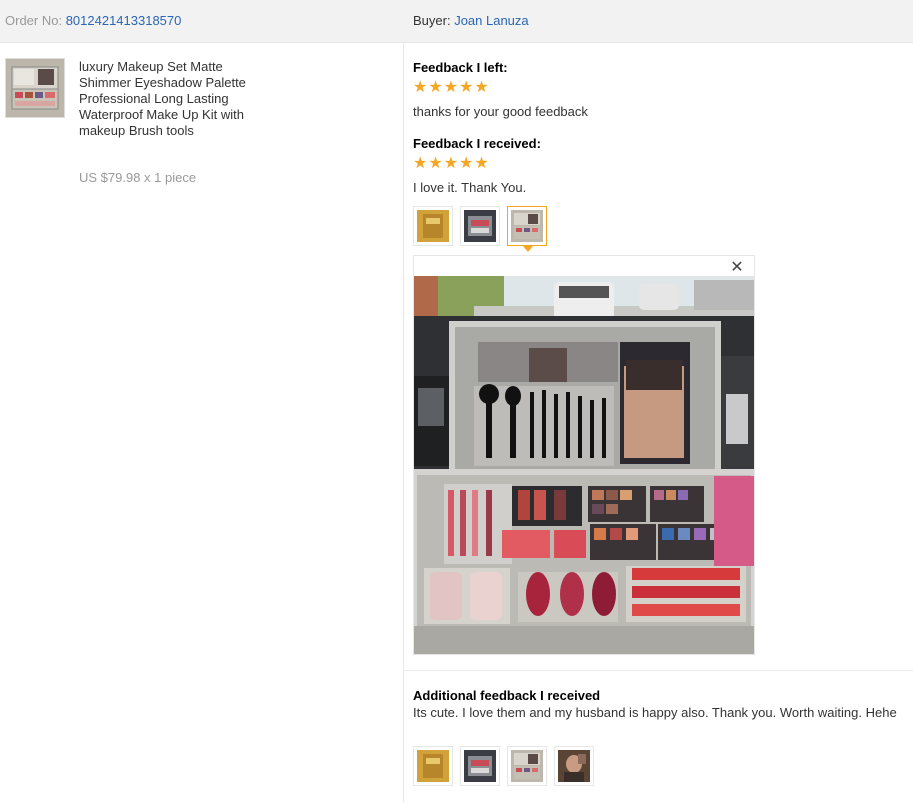  Describe the element at coordinates (35, 20) in the screenshot. I see `order-number-label: Order No:` at that location.